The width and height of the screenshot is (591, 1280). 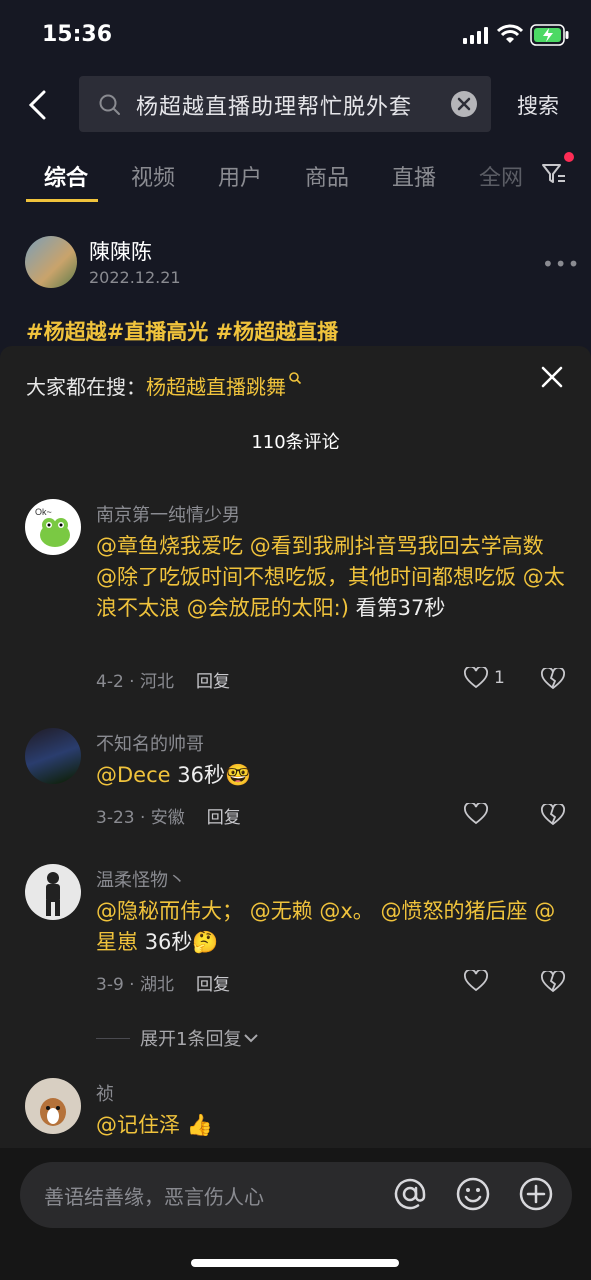 I want to click on comment-meta: 3-9 · 湖北 回复, so click(x=163, y=982).